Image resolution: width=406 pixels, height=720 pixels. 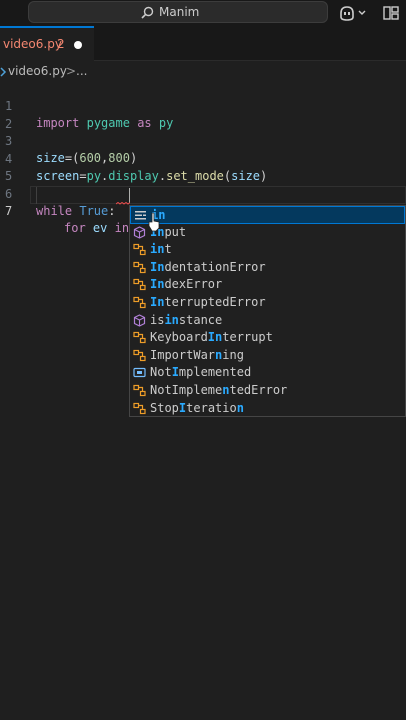 What do you see at coordinates (94, 210) in the screenshot?
I see `constant: True` at bounding box center [94, 210].